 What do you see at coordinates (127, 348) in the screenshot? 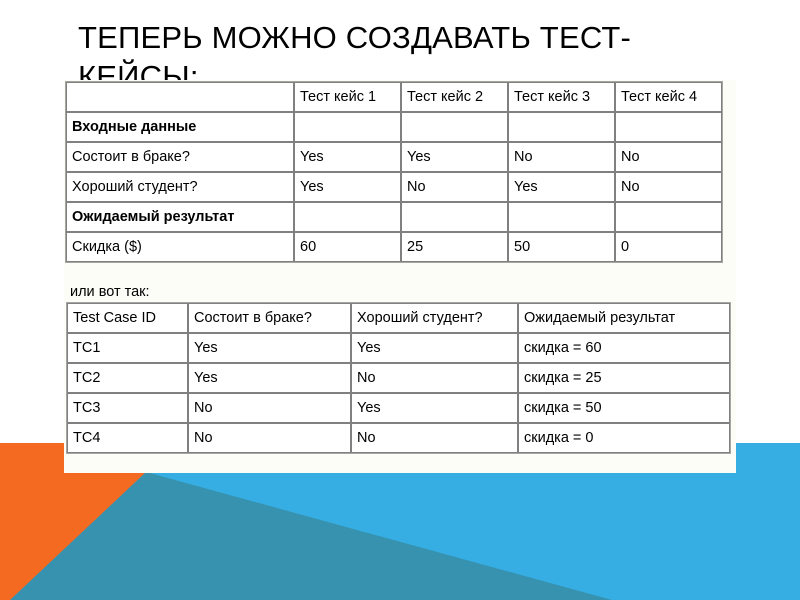
I see `table2-cell-id: TC1` at bounding box center [127, 348].